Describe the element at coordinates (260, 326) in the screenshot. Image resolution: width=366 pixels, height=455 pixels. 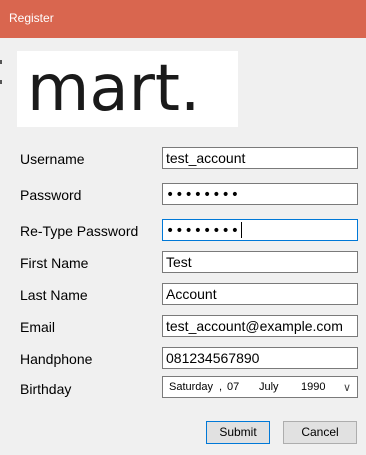
I see `email-field: test_account@example.com` at that location.